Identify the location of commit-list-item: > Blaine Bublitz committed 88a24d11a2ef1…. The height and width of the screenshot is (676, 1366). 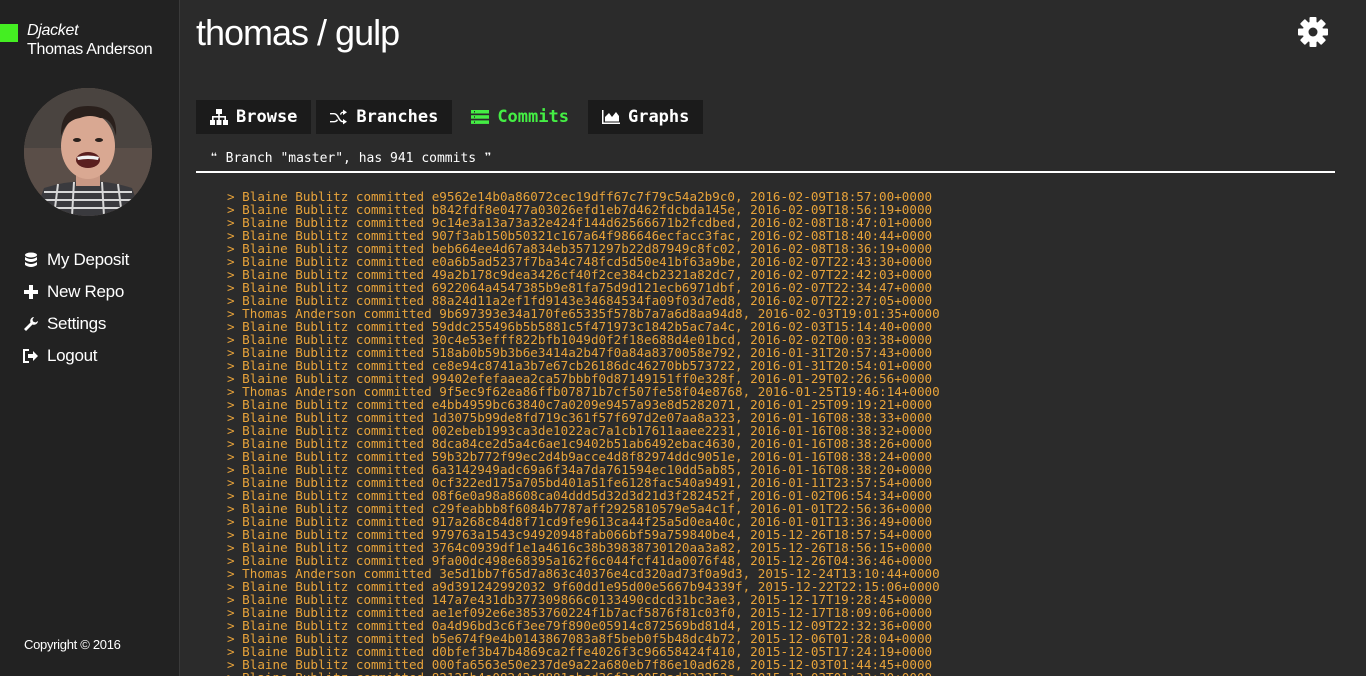
(777, 300).